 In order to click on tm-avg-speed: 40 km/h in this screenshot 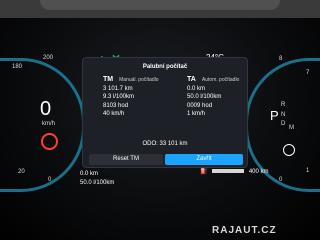, I will do `click(114, 114)`.